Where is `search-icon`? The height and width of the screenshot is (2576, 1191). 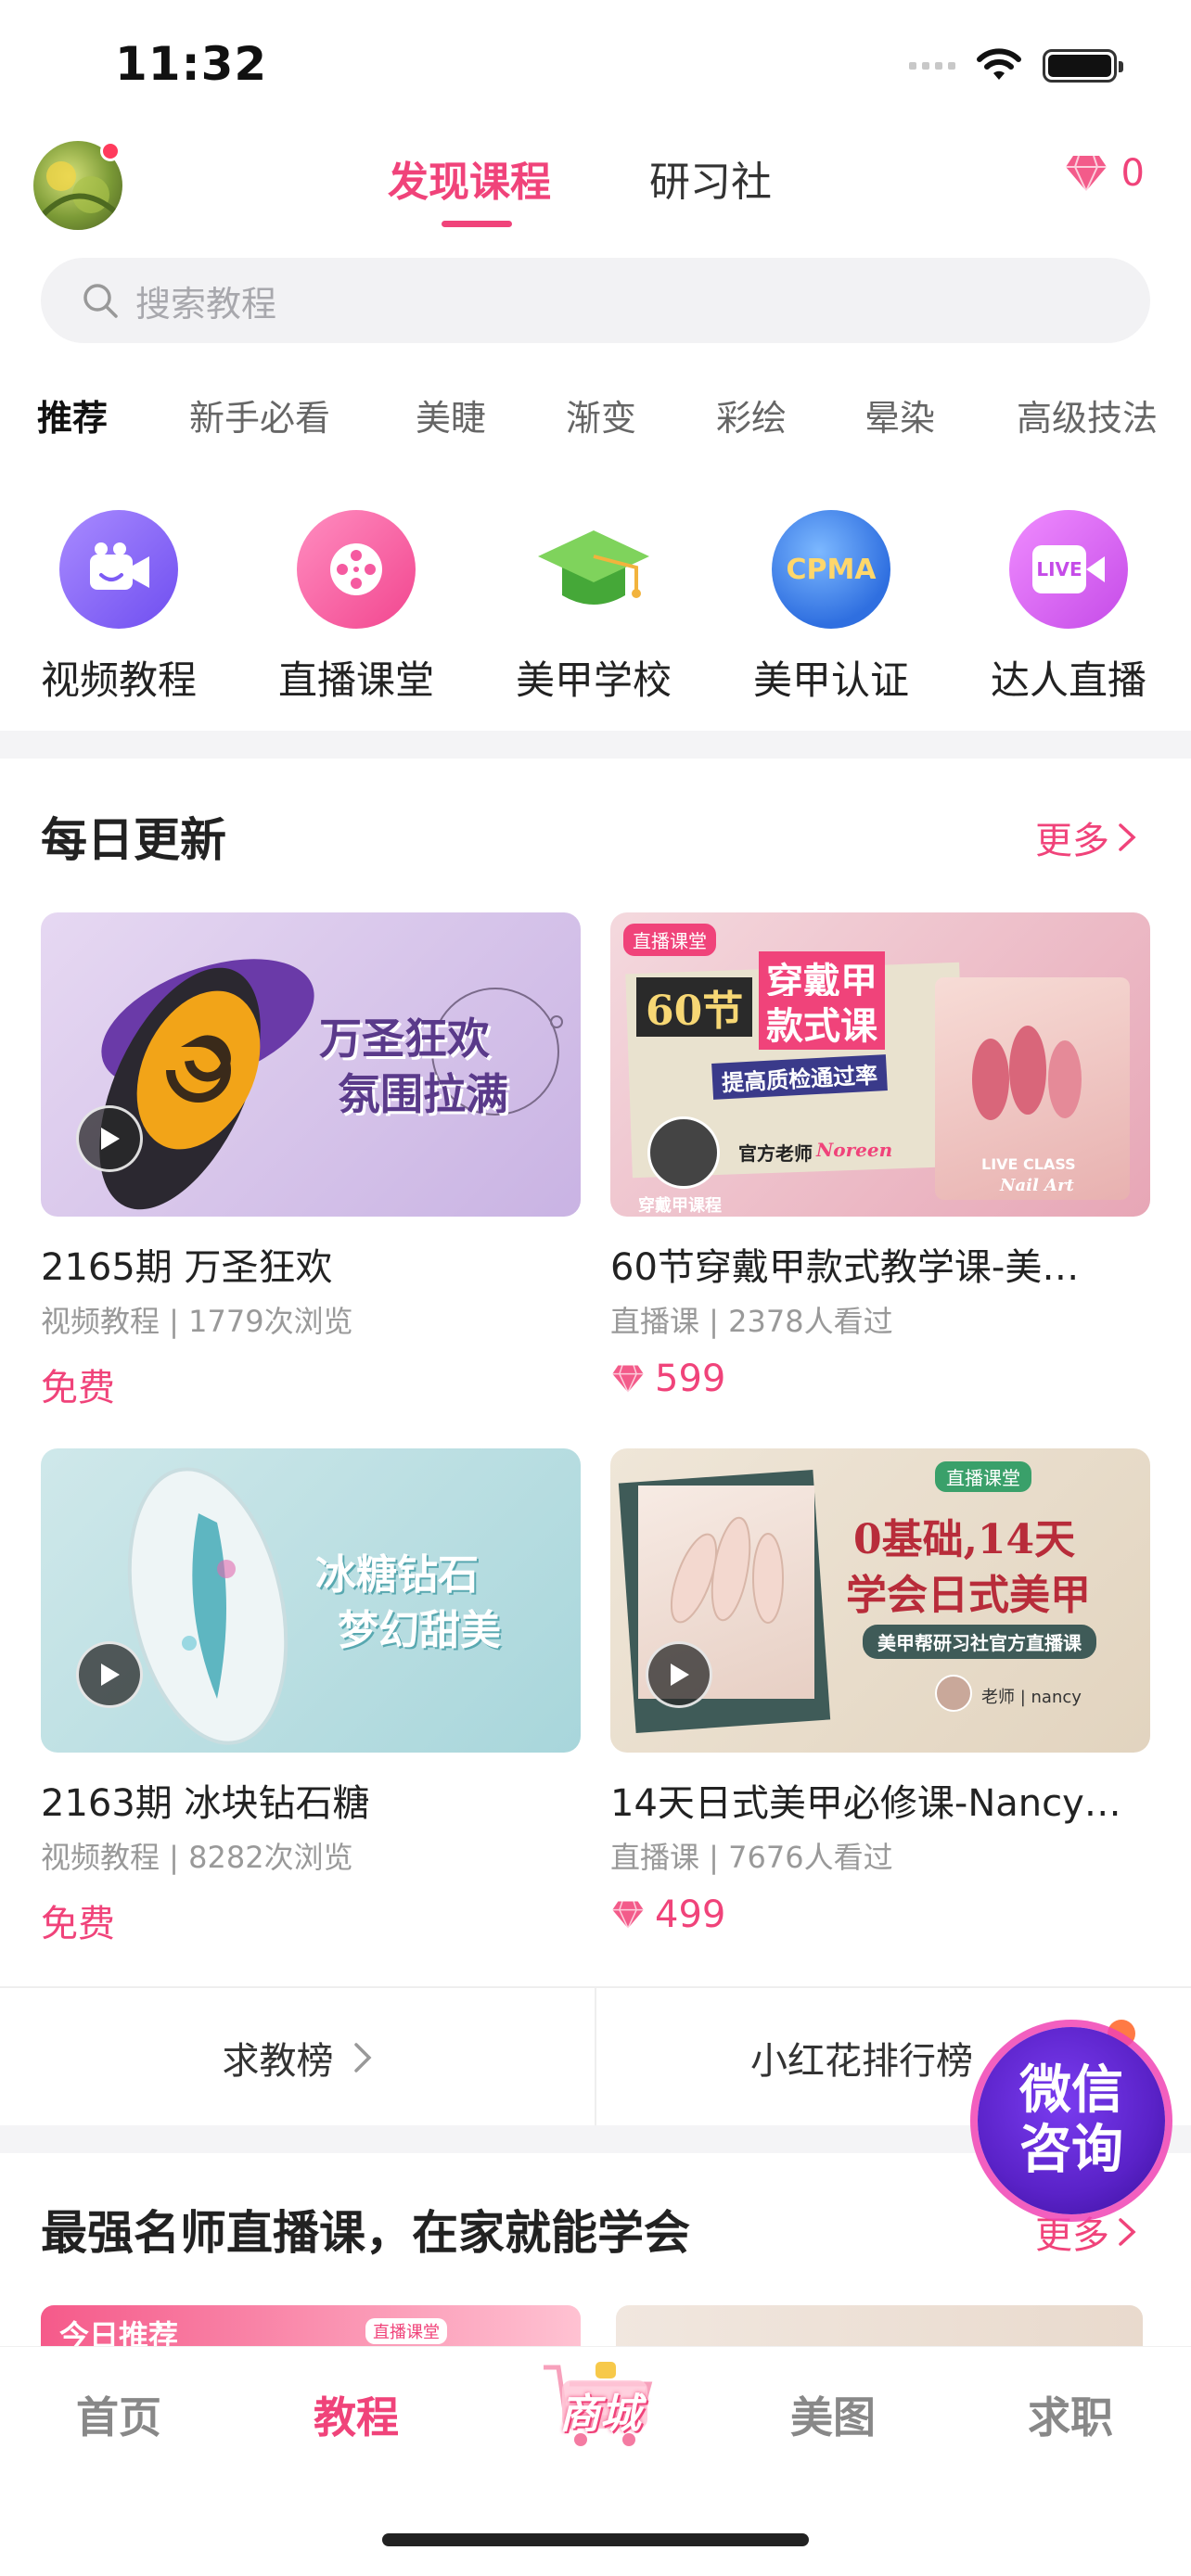
search-icon is located at coordinates (100, 301).